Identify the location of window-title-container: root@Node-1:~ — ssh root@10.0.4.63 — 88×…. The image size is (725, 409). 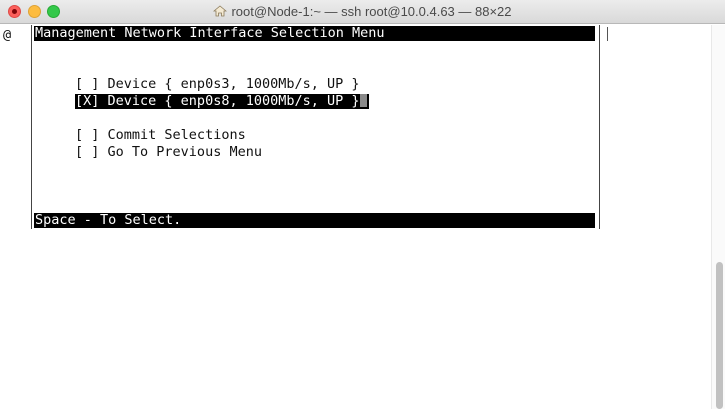
(362, 11).